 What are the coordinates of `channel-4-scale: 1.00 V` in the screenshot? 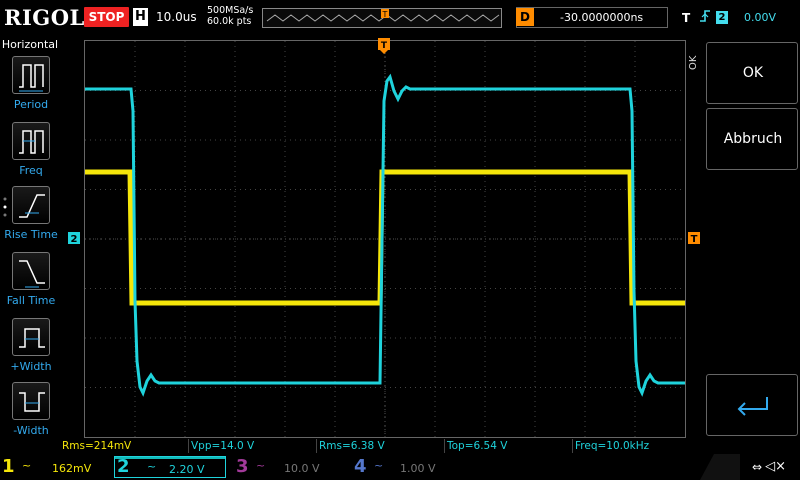 It's located at (418, 468).